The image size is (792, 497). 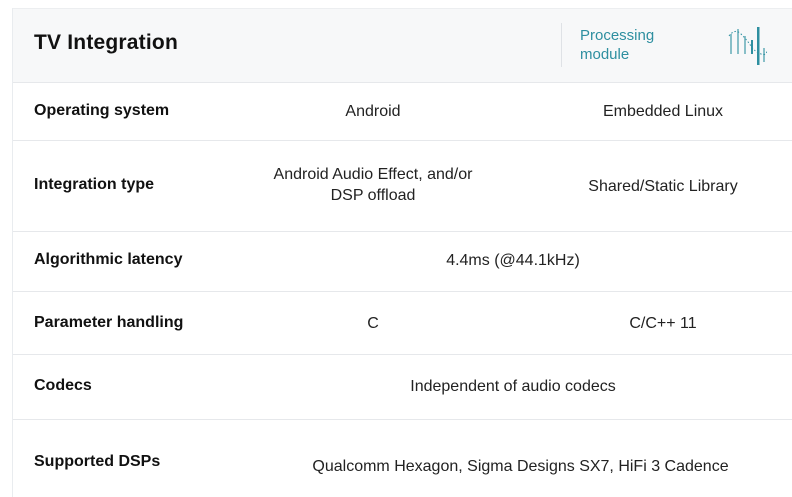 What do you see at coordinates (513, 260) in the screenshot?
I see `cell-all-platforms: 4.4ms (@44.1kHz)` at bounding box center [513, 260].